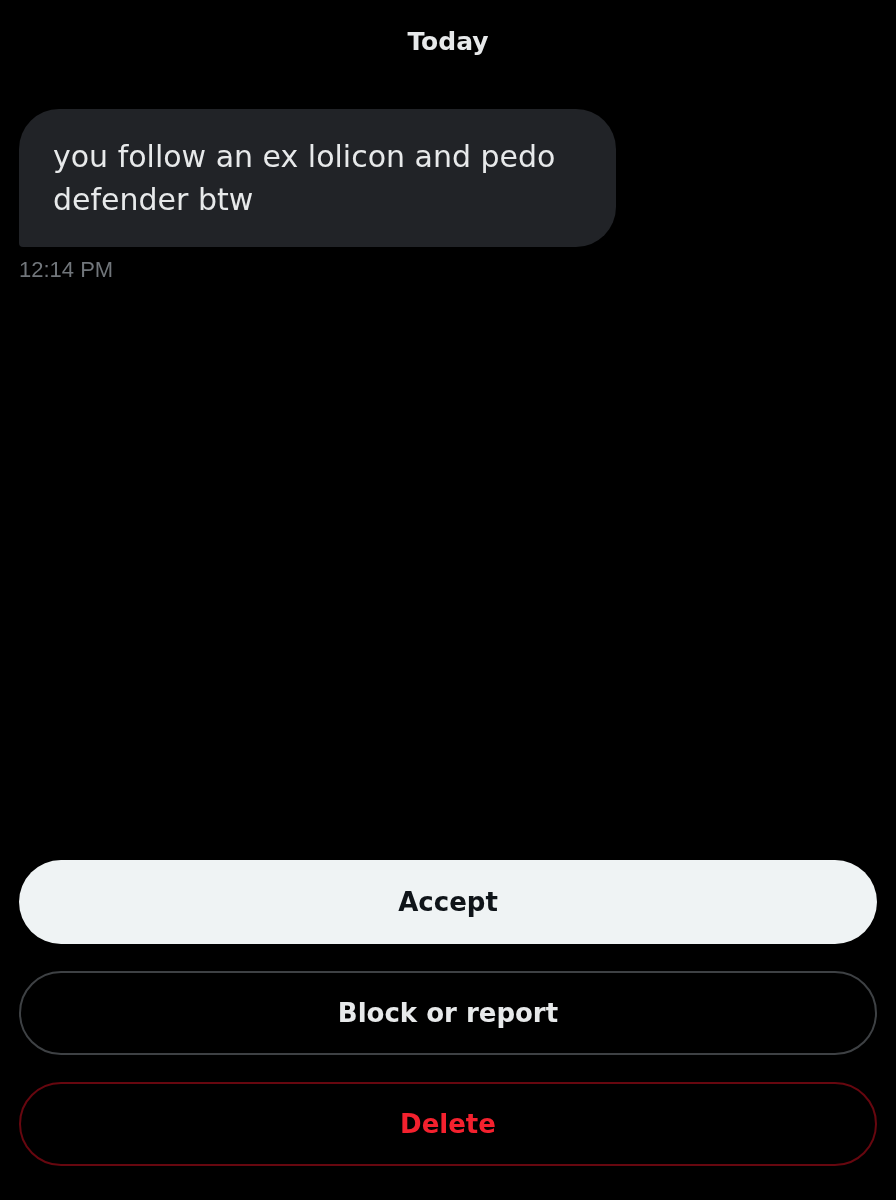 The width and height of the screenshot is (896, 1200). I want to click on message-time: 12:14 PM, so click(66, 270).